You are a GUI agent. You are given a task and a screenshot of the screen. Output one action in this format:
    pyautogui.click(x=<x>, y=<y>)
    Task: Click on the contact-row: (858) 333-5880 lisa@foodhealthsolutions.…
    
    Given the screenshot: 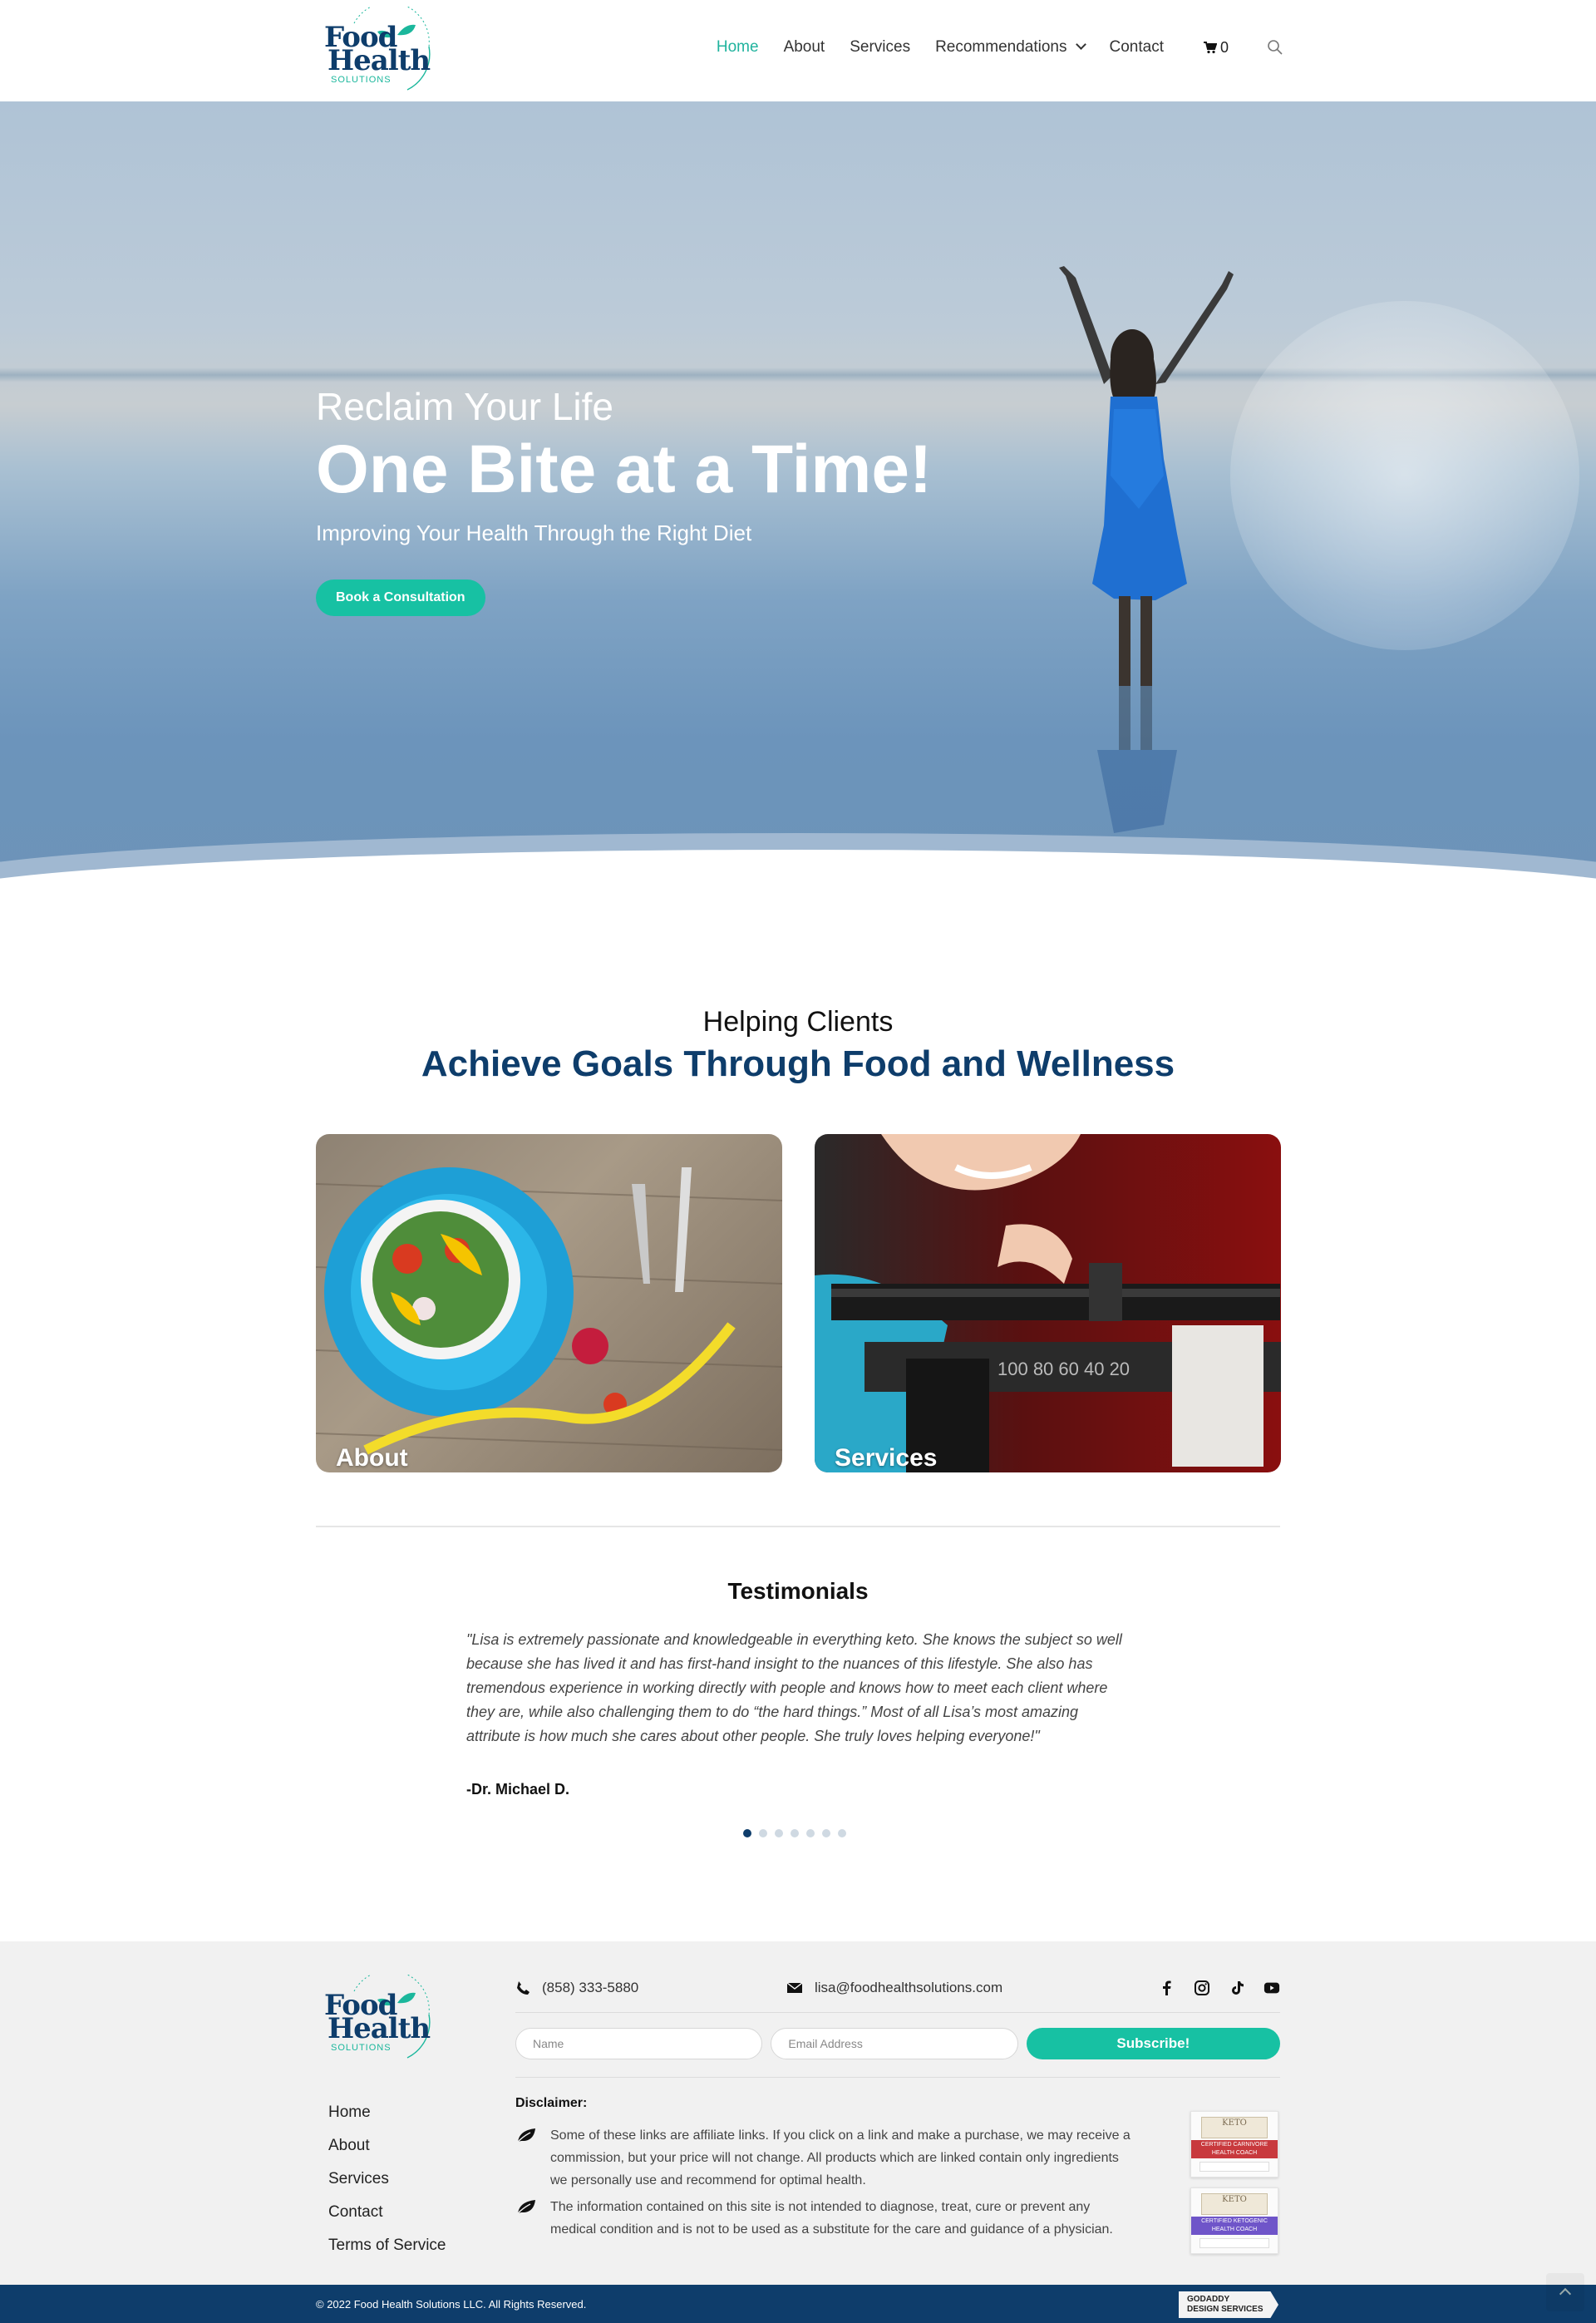 What is the action you would take?
    pyautogui.click(x=897, y=1992)
    